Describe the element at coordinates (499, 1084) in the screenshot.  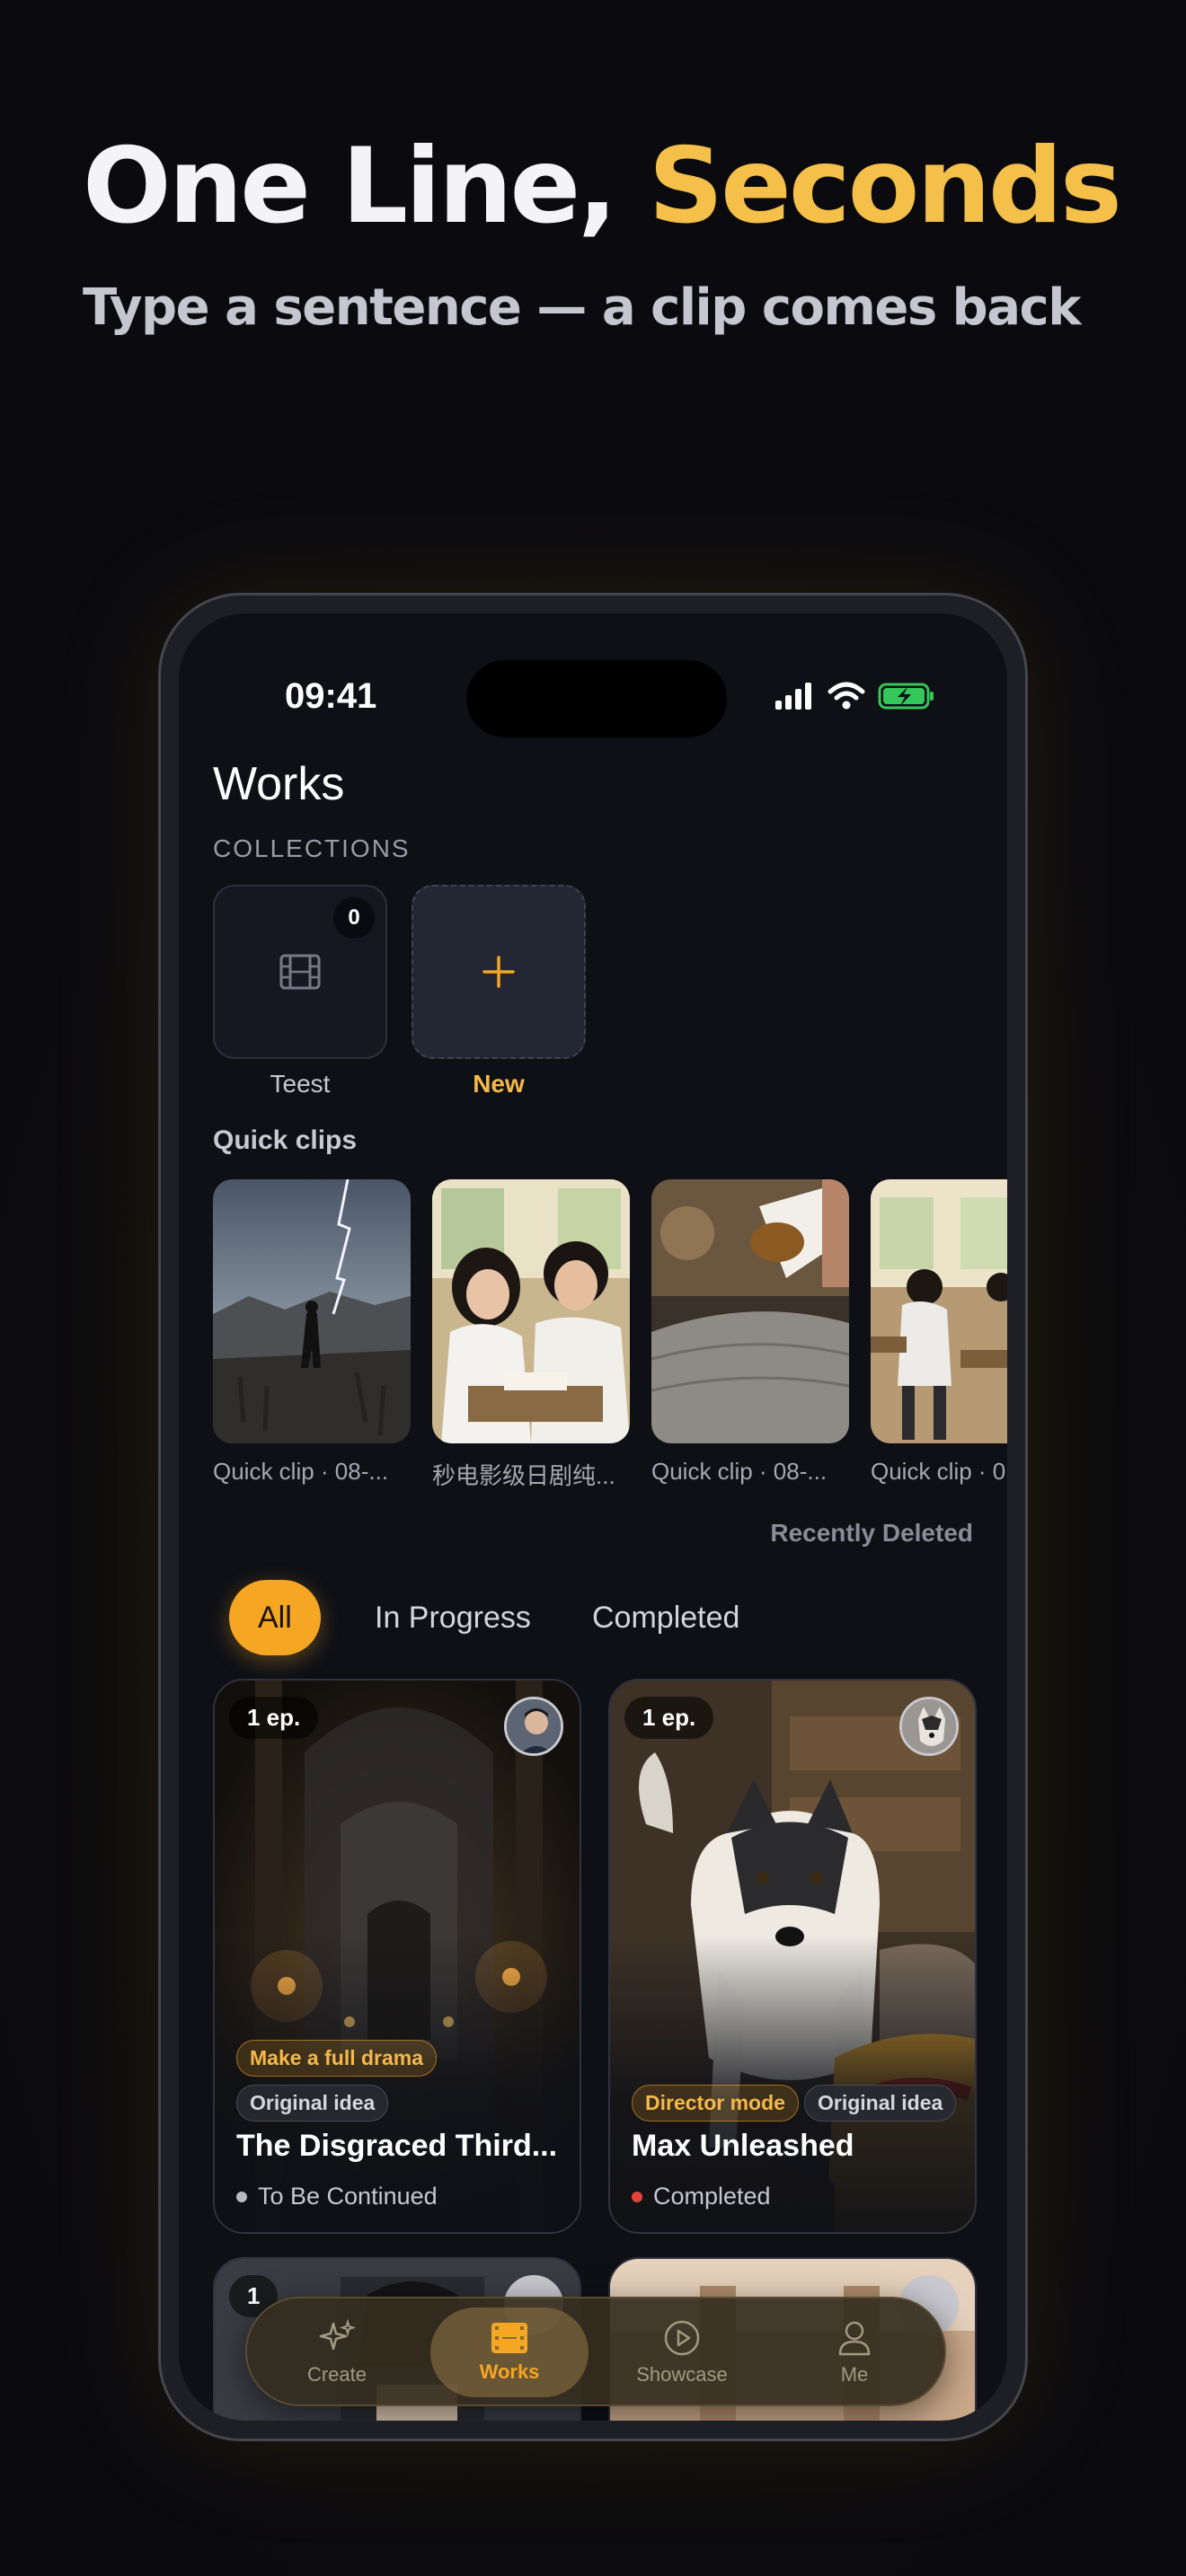
I see `new-collection-label: New` at that location.